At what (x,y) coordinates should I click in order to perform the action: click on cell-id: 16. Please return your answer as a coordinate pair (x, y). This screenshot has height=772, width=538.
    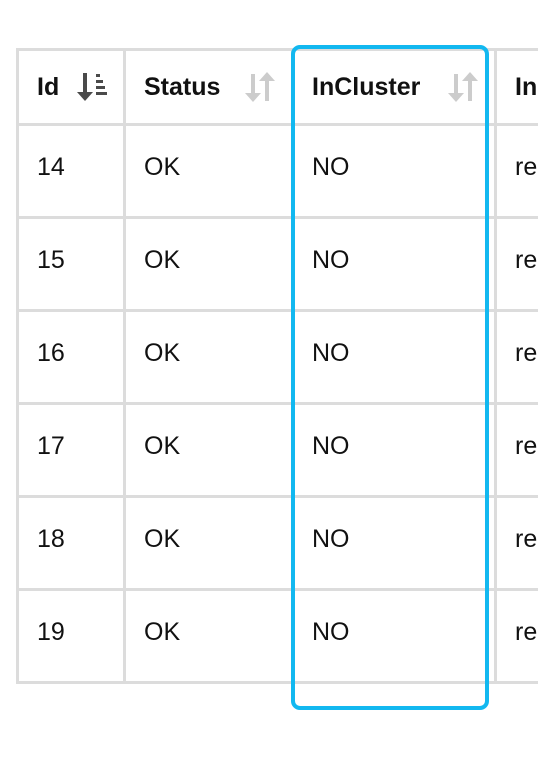
    Looking at the image, I should click on (71, 357).